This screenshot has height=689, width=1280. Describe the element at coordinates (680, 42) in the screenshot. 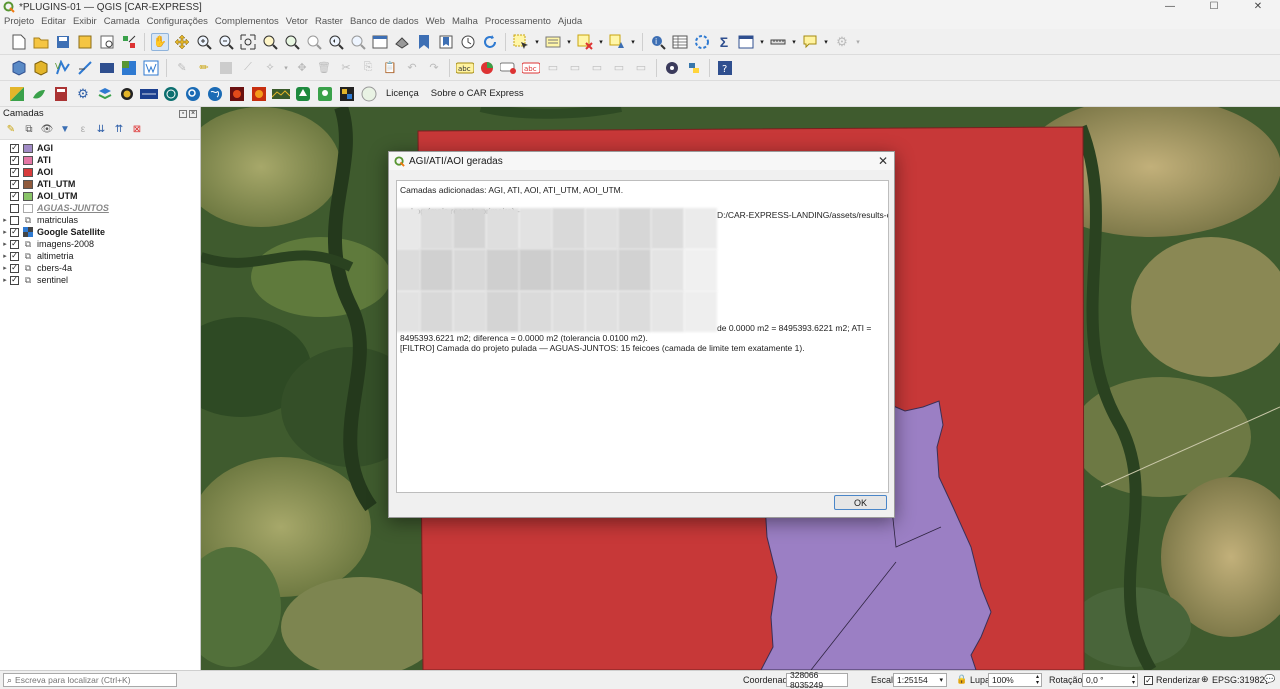

I see `attribute-table-icon` at that location.